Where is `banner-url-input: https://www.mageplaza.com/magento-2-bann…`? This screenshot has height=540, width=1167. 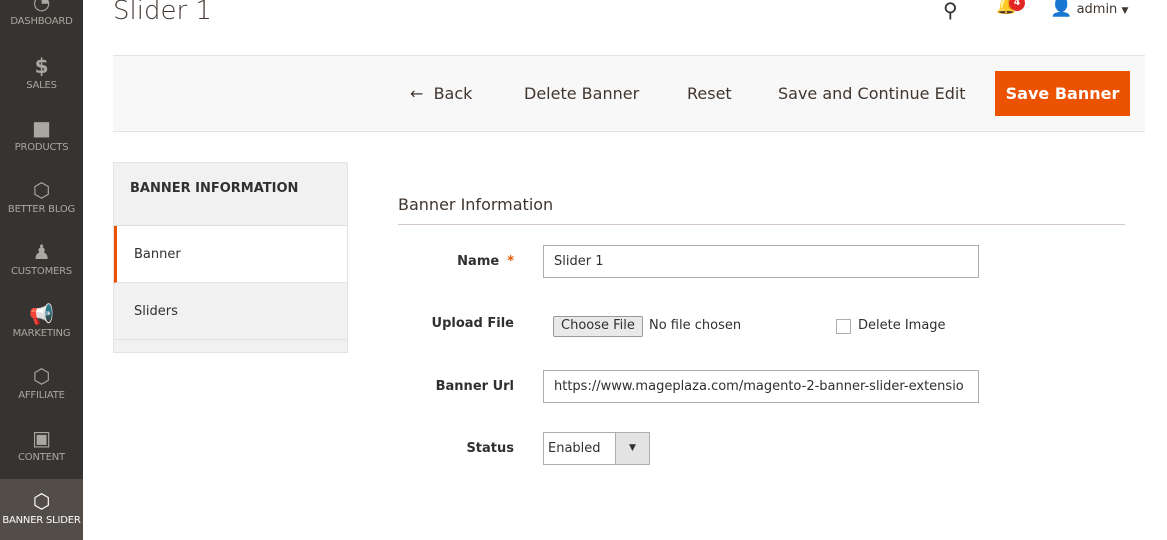 banner-url-input: https://www.mageplaza.com/magento-2-bann… is located at coordinates (761, 386).